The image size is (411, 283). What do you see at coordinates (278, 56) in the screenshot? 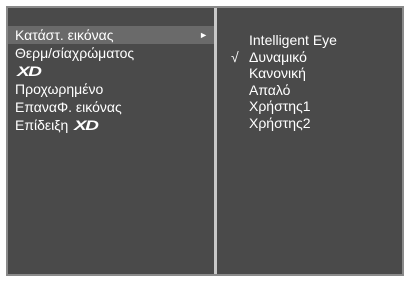
I see `option-label: Δυναμικό` at bounding box center [278, 56].